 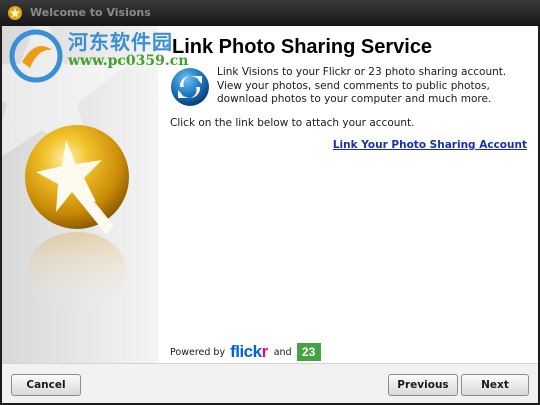 I want to click on button-bar: Cancel Previous Next, so click(x=270, y=383).